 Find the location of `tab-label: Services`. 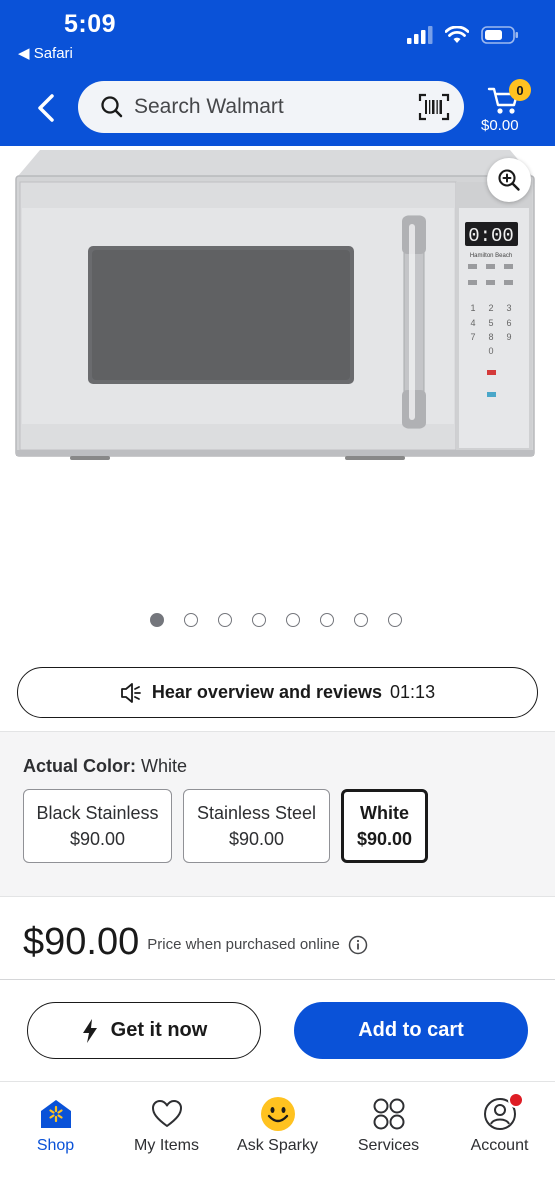

tab-label: Services is located at coordinates (388, 1145).